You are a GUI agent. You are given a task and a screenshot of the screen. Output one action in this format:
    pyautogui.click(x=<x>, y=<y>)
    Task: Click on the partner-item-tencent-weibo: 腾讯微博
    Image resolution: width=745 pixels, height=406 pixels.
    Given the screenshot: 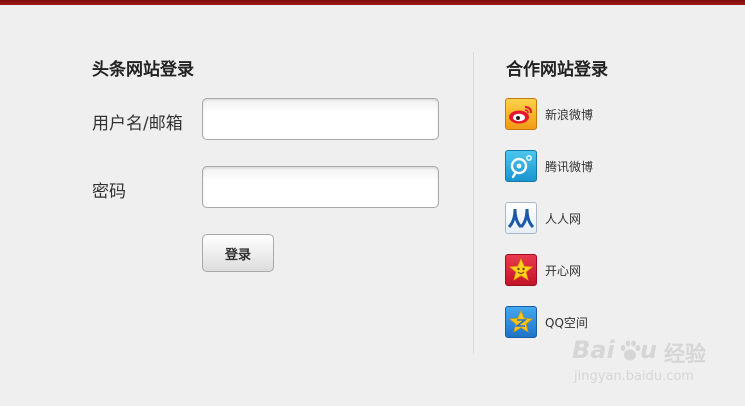 What is the action you would take?
    pyautogui.click(x=549, y=166)
    